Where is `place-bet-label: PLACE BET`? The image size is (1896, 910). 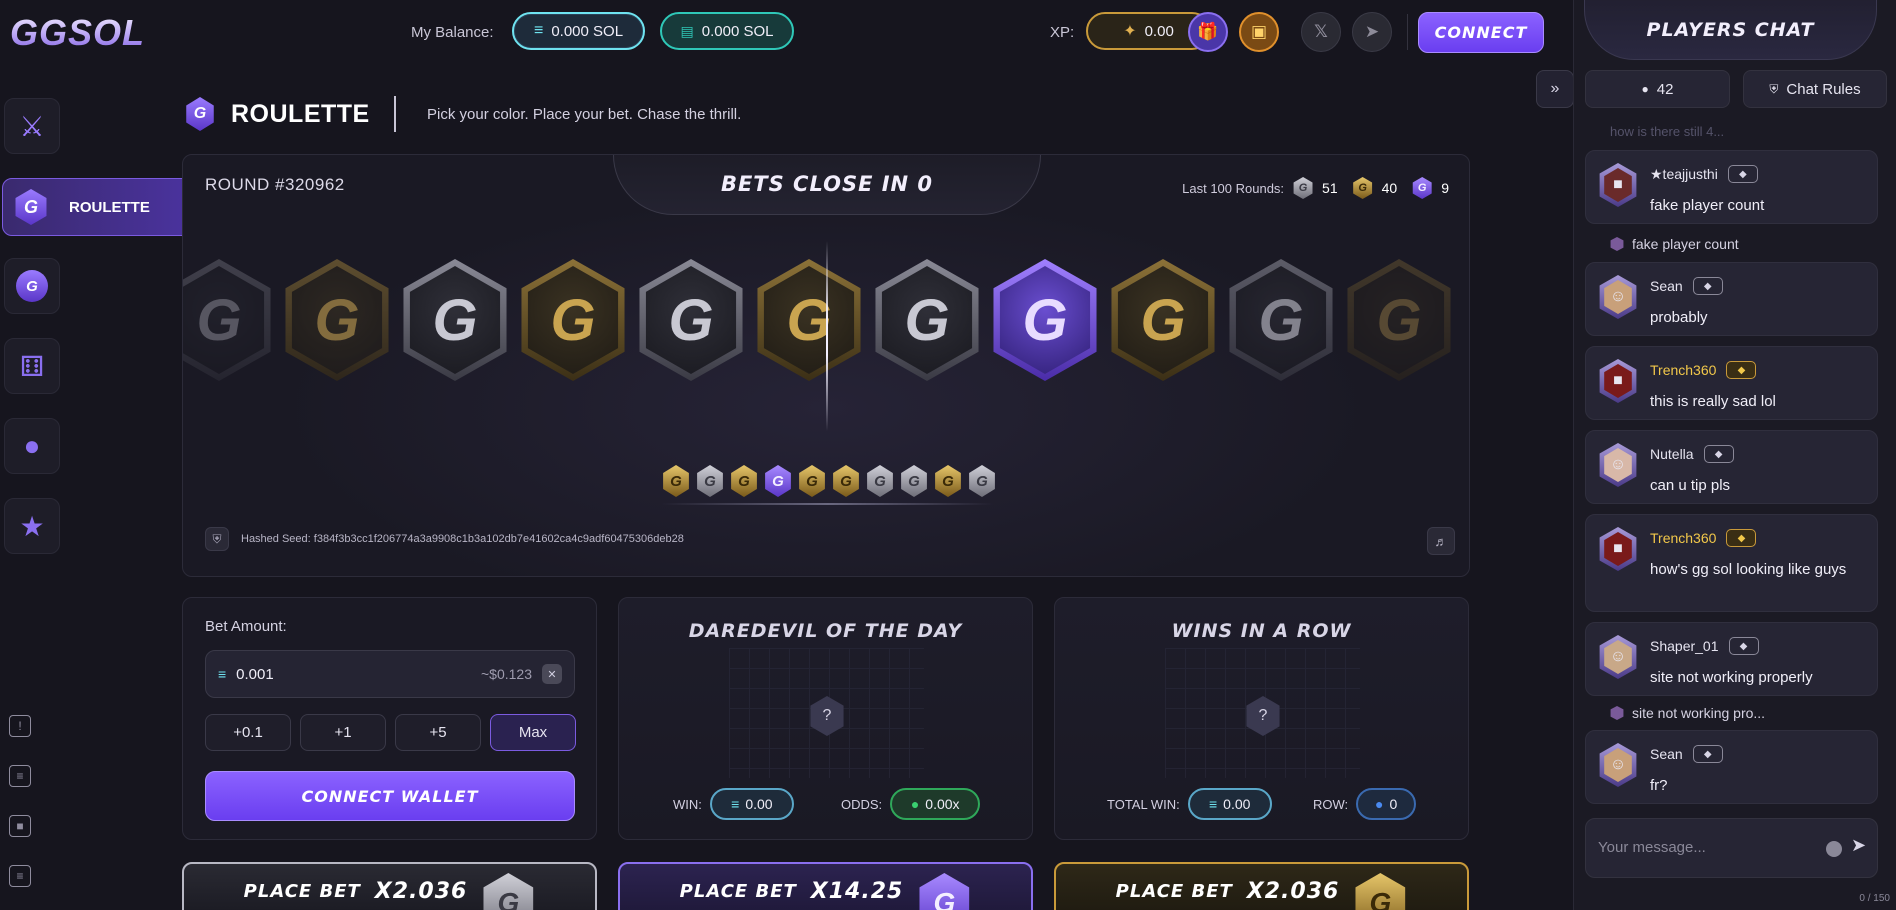 place-bet-label: PLACE BET is located at coordinates (302, 891).